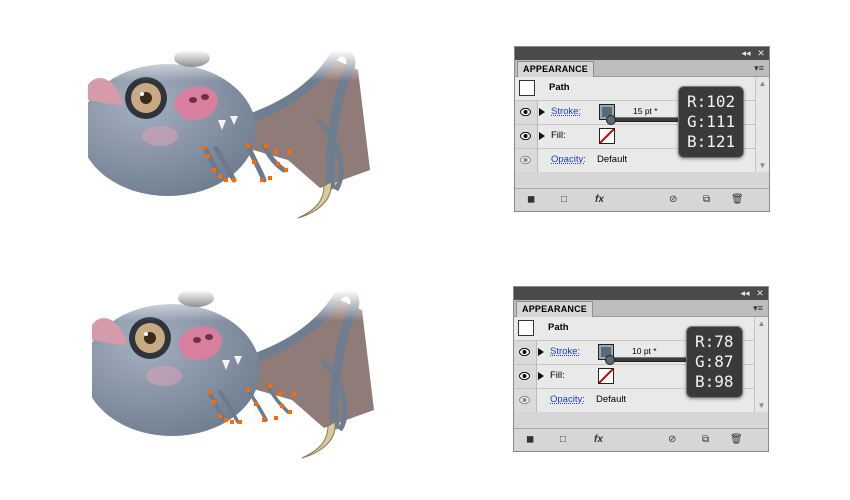  What do you see at coordinates (711, 141) in the screenshot?
I see `tooltip-blue: B:121` at bounding box center [711, 141].